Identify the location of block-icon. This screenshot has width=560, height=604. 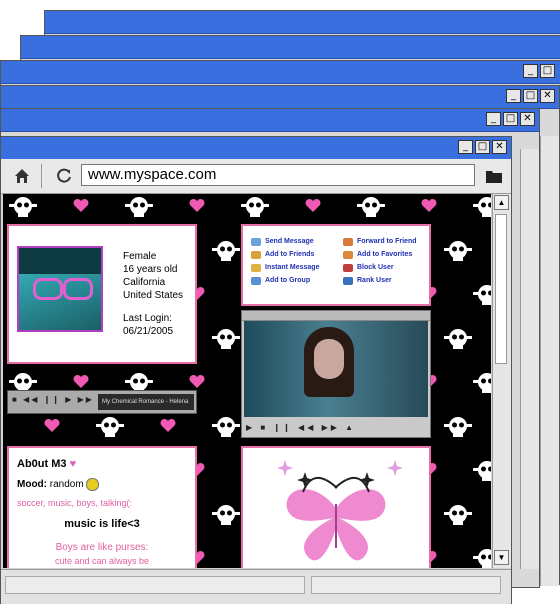
(348, 267).